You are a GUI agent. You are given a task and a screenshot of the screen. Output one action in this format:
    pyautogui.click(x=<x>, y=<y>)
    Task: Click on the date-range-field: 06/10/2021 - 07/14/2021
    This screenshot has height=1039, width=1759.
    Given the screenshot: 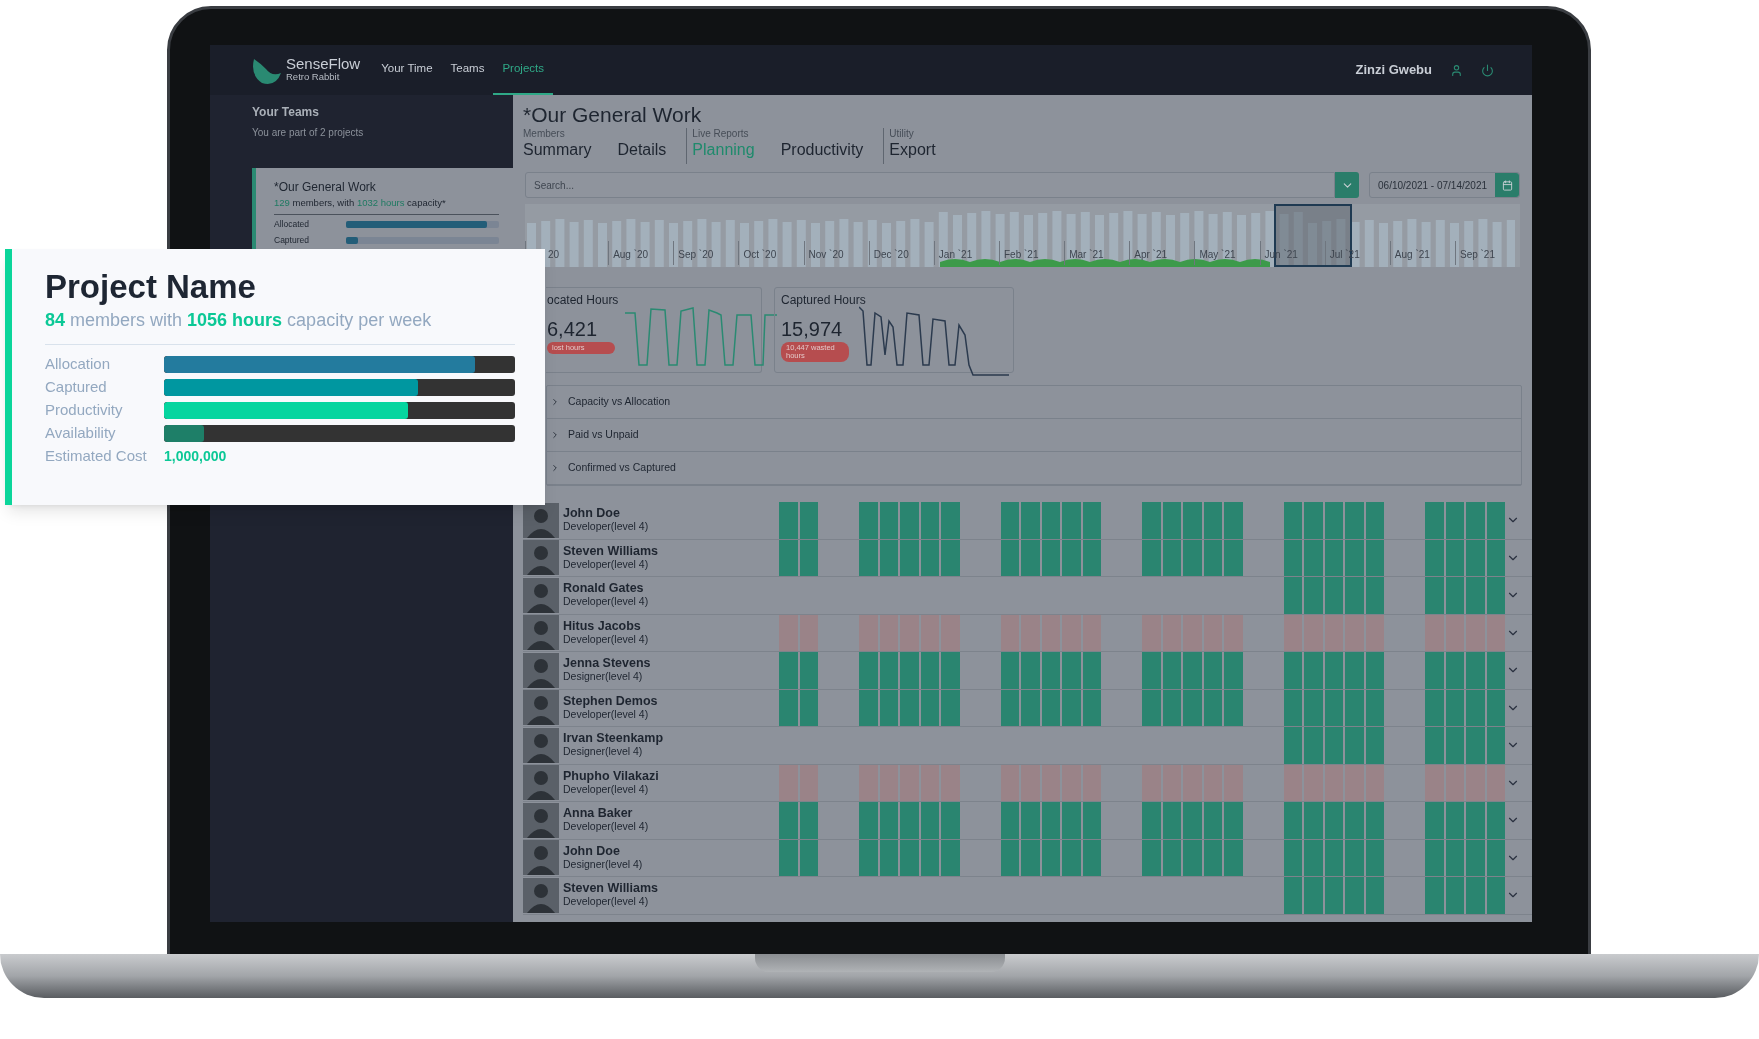 What is the action you would take?
    pyautogui.click(x=1444, y=185)
    